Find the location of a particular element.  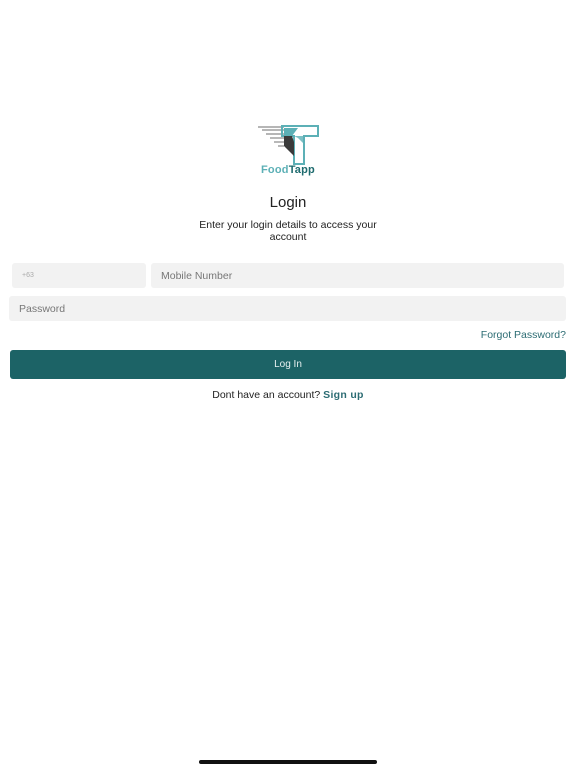

brand-name-food: Food is located at coordinates (275, 170).